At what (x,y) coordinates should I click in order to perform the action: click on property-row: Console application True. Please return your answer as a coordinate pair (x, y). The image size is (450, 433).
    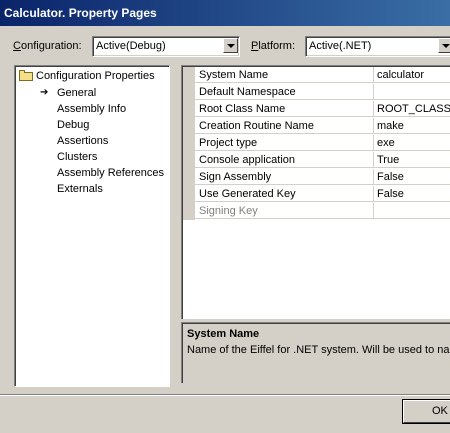
    Looking at the image, I should click on (316, 160).